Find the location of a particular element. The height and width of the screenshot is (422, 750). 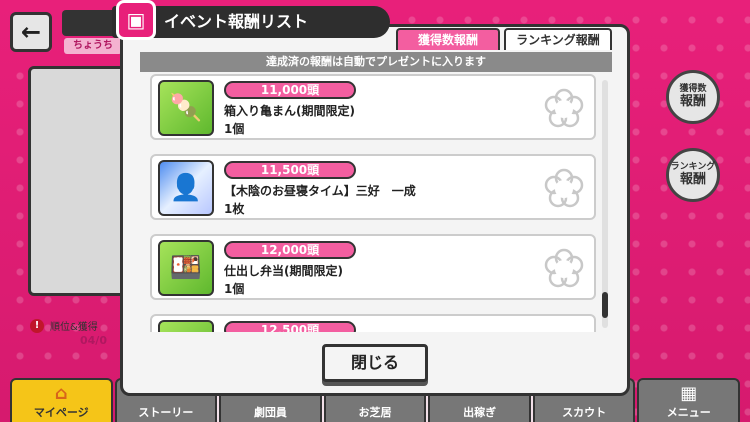

reward-tabs: 獲得数報酬 ランキング報酬 is located at coordinates (504, 39).